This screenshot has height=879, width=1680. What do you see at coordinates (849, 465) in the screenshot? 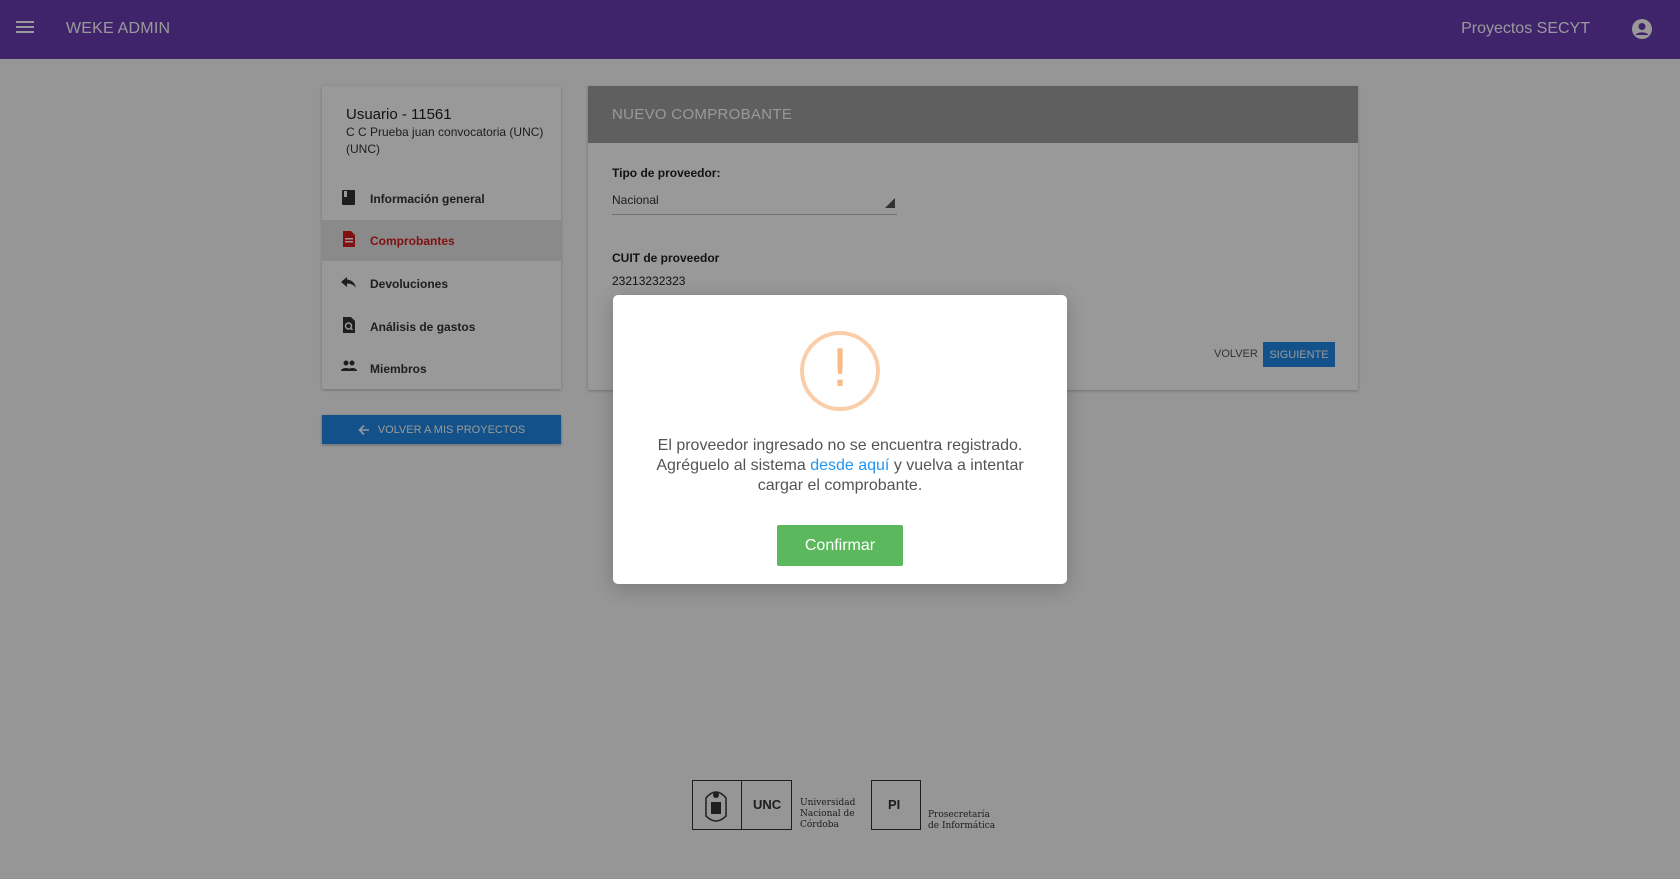
I see `add-provider-link: desde aquí` at bounding box center [849, 465].